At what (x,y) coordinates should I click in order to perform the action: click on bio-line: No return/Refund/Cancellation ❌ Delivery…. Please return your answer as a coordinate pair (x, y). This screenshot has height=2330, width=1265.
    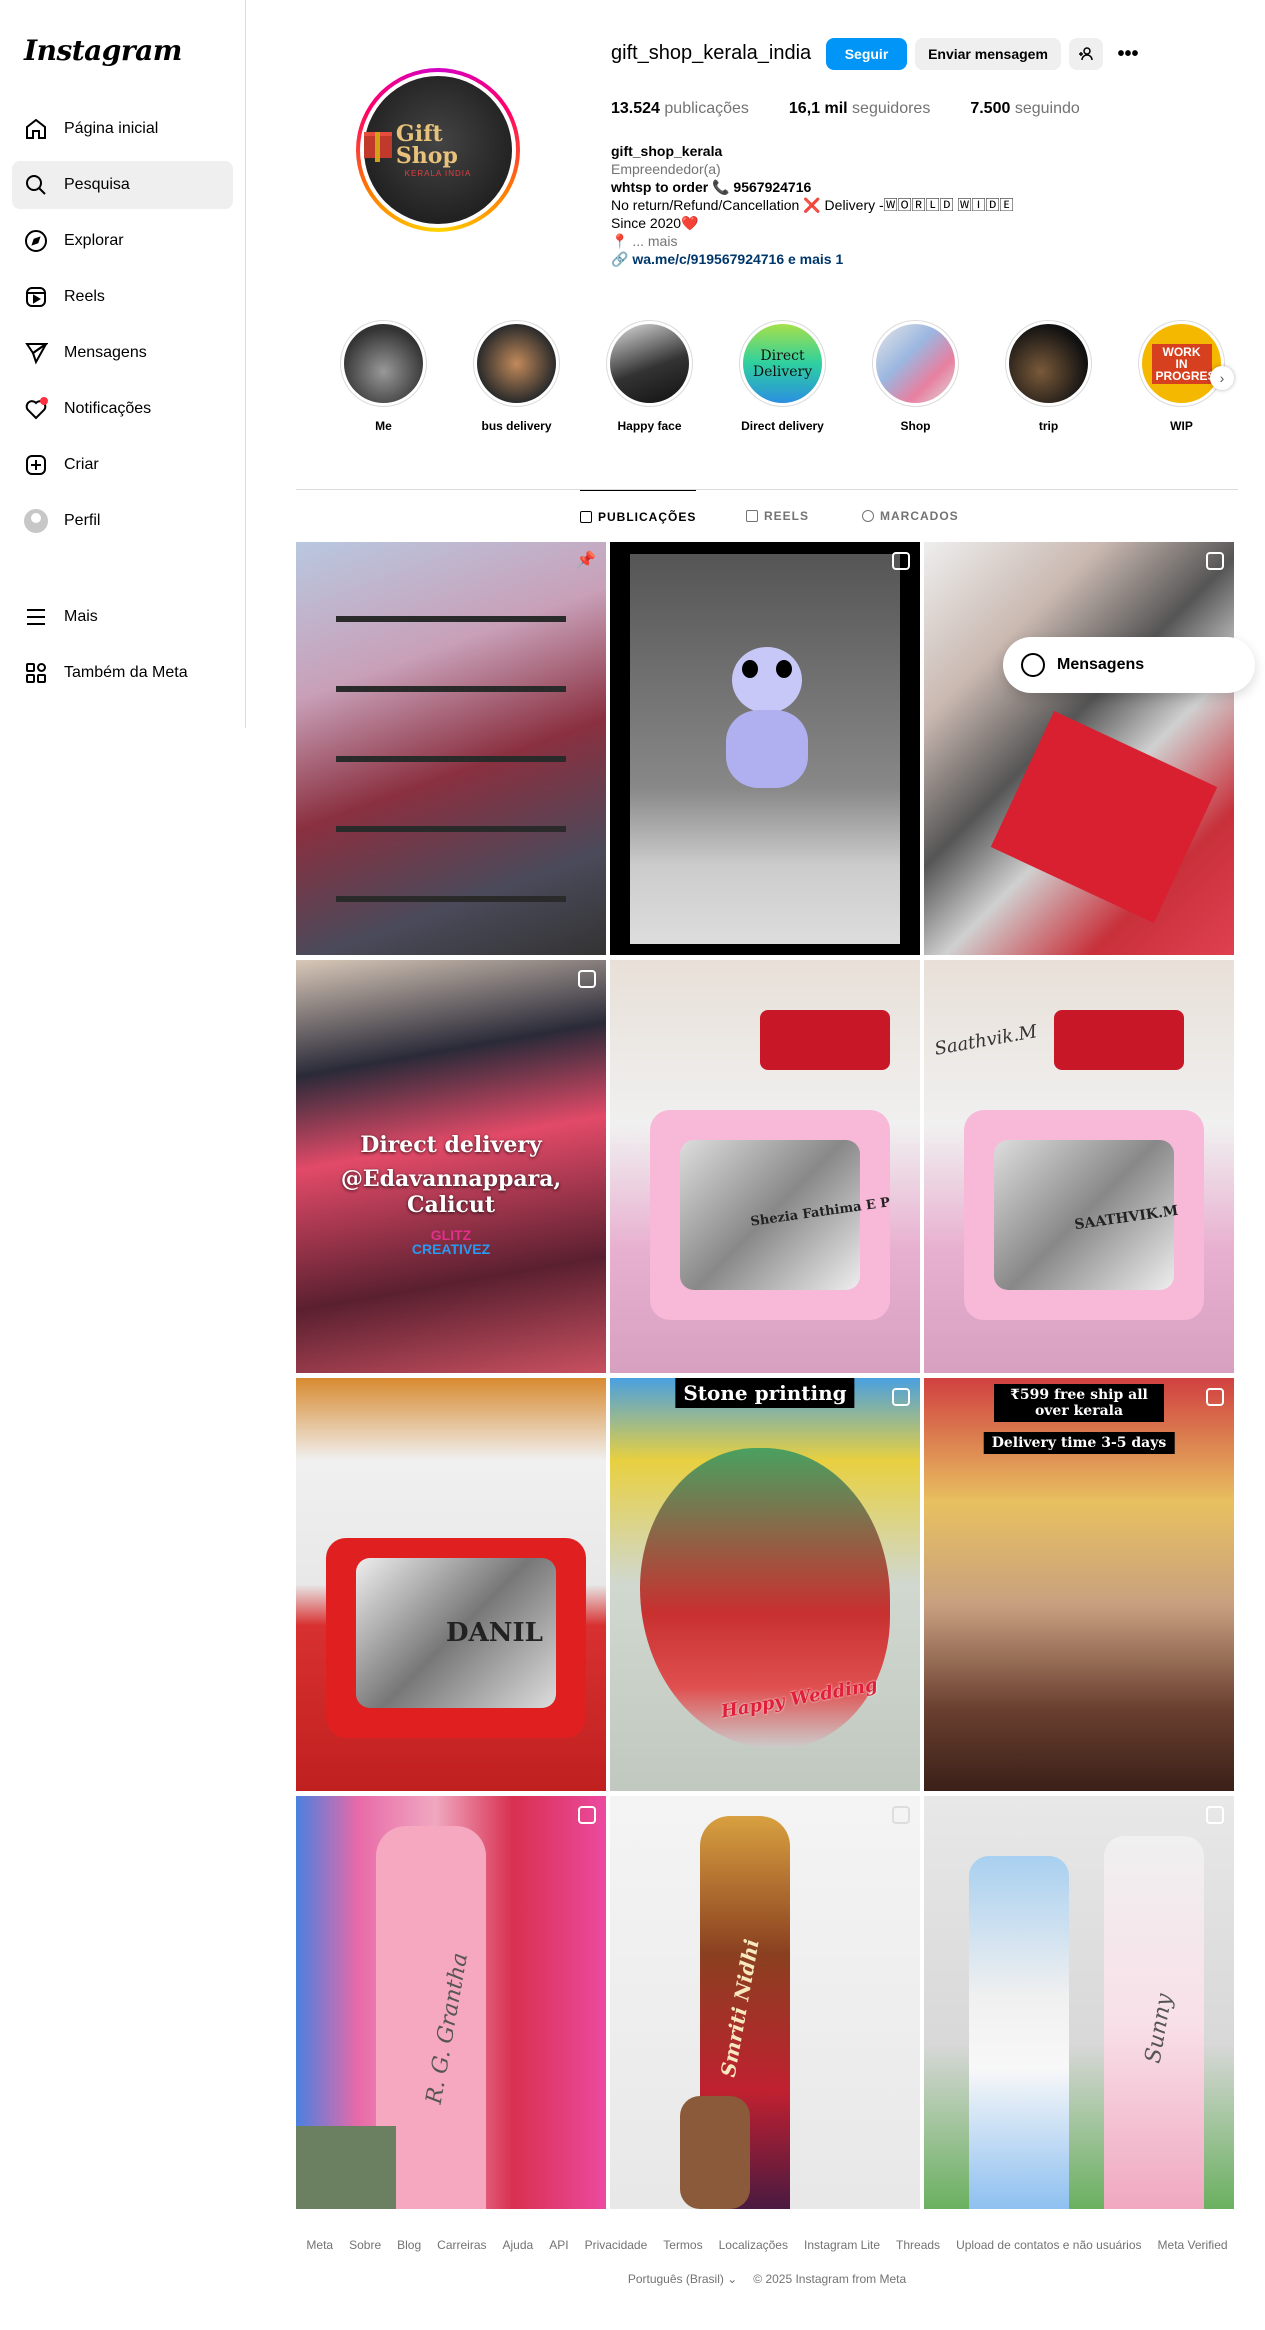
    Looking at the image, I should click on (812, 205).